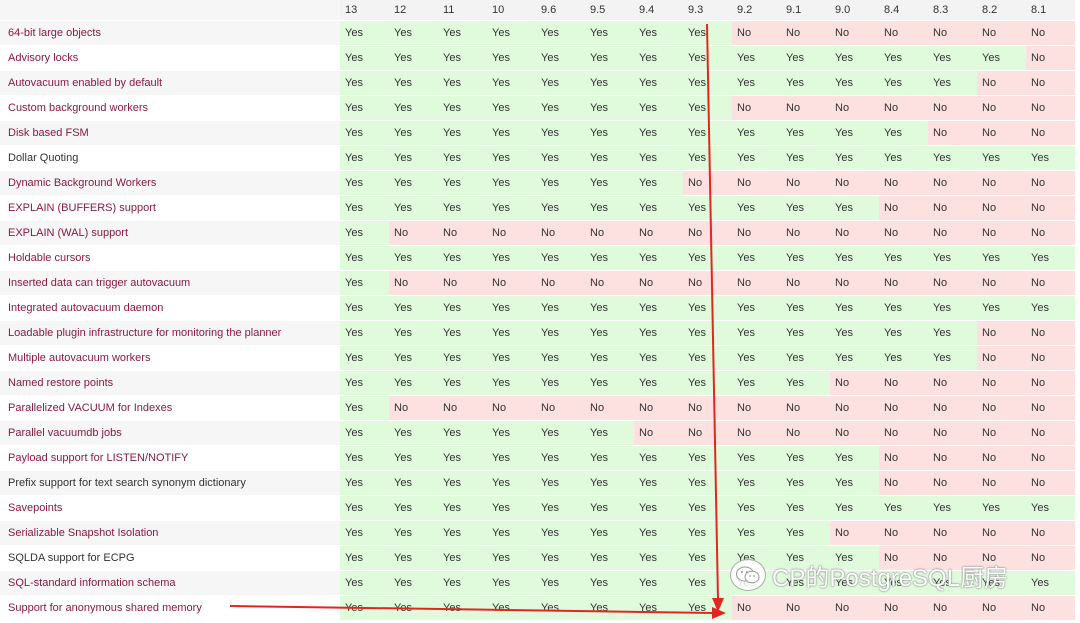 The height and width of the screenshot is (623, 1080). I want to click on feature-link: Support for anonymous shared memory, so click(170, 608).